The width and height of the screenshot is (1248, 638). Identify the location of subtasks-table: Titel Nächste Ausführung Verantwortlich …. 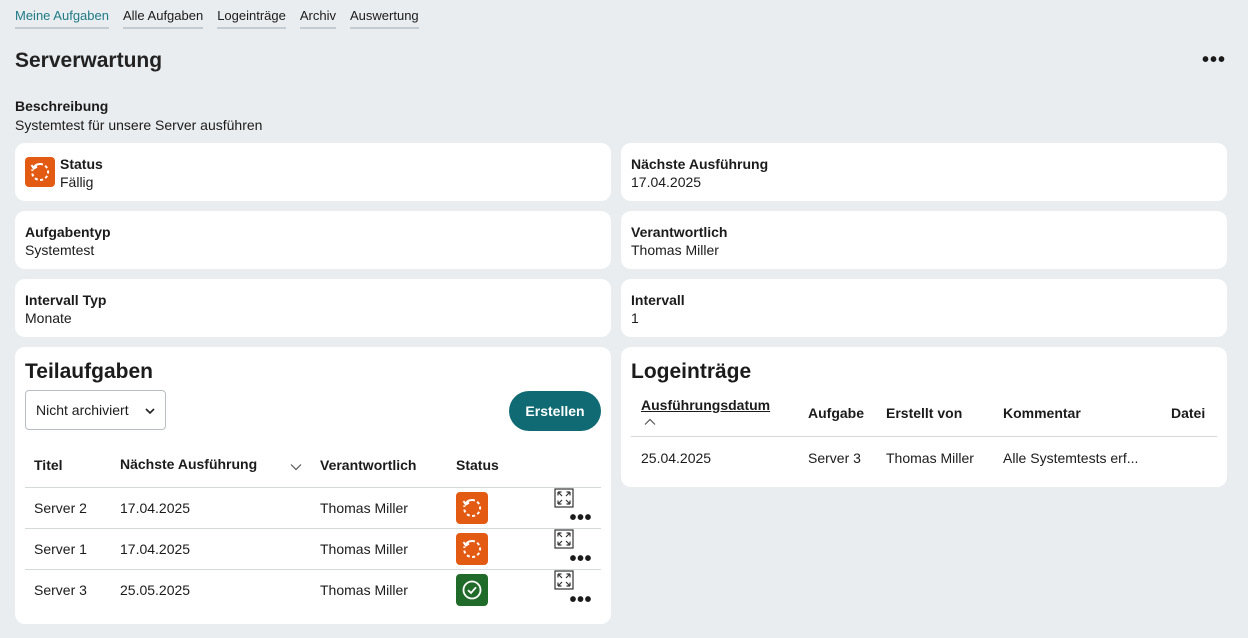
(313, 527).